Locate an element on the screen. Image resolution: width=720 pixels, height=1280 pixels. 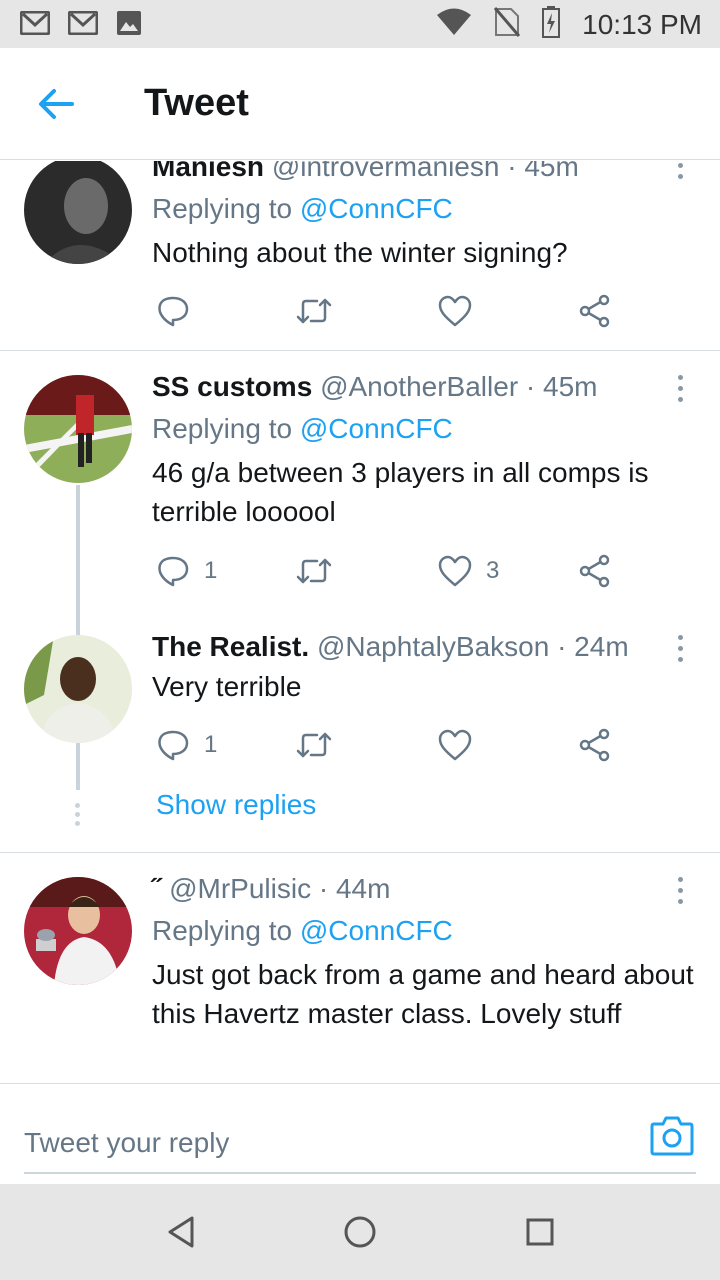
battery-icon is located at coordinates (551, 24).